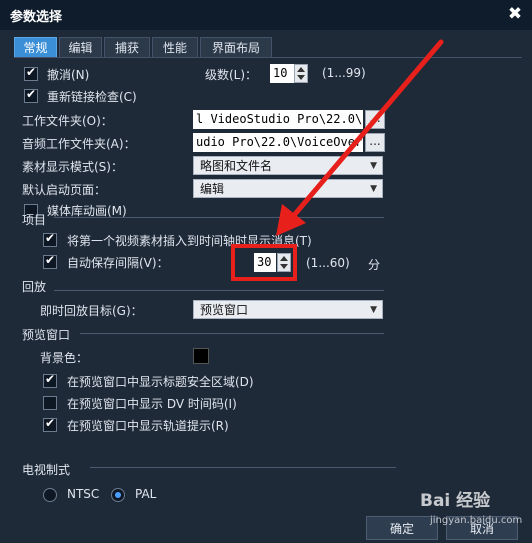 Image resolution: width=532 pixels, height=543 pixels. What do you see at coordinates (360, 137) in the screenshot?
I see `annotation-arrow-icon` at bounding box center [360, 137].